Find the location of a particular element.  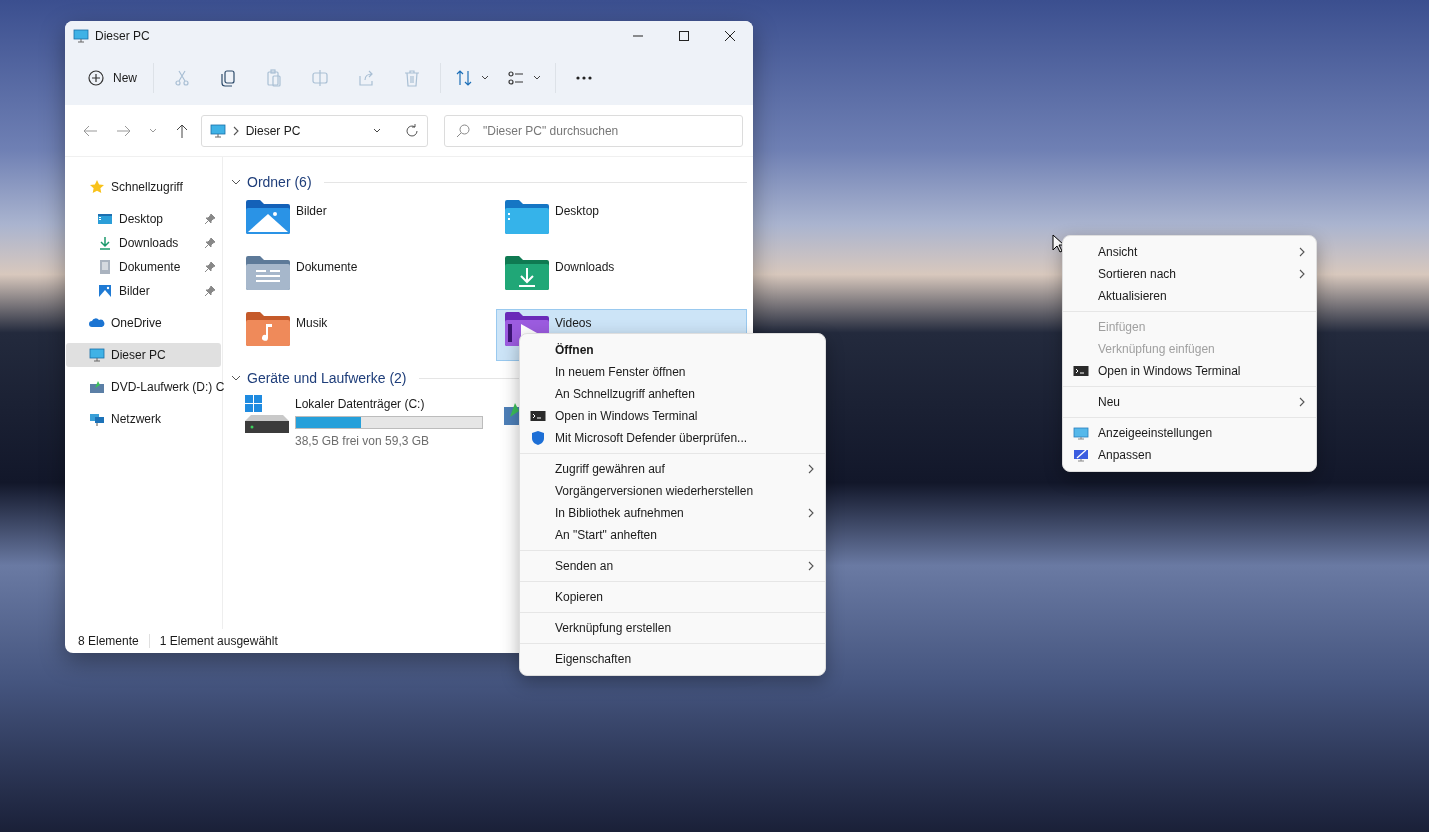

desktop-icon is located at coordinates (105, 219).